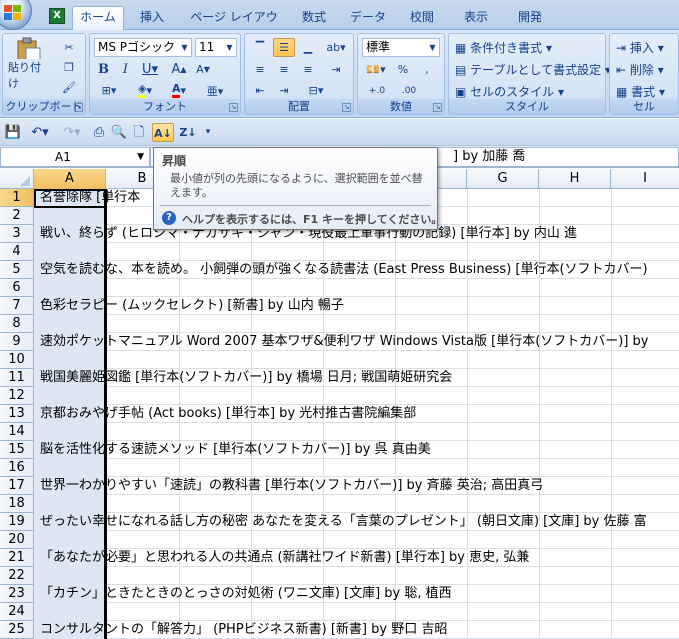 The image size is (679, 639). I want to click on customize-toolbar-icon: ▾, so click(208, 132).